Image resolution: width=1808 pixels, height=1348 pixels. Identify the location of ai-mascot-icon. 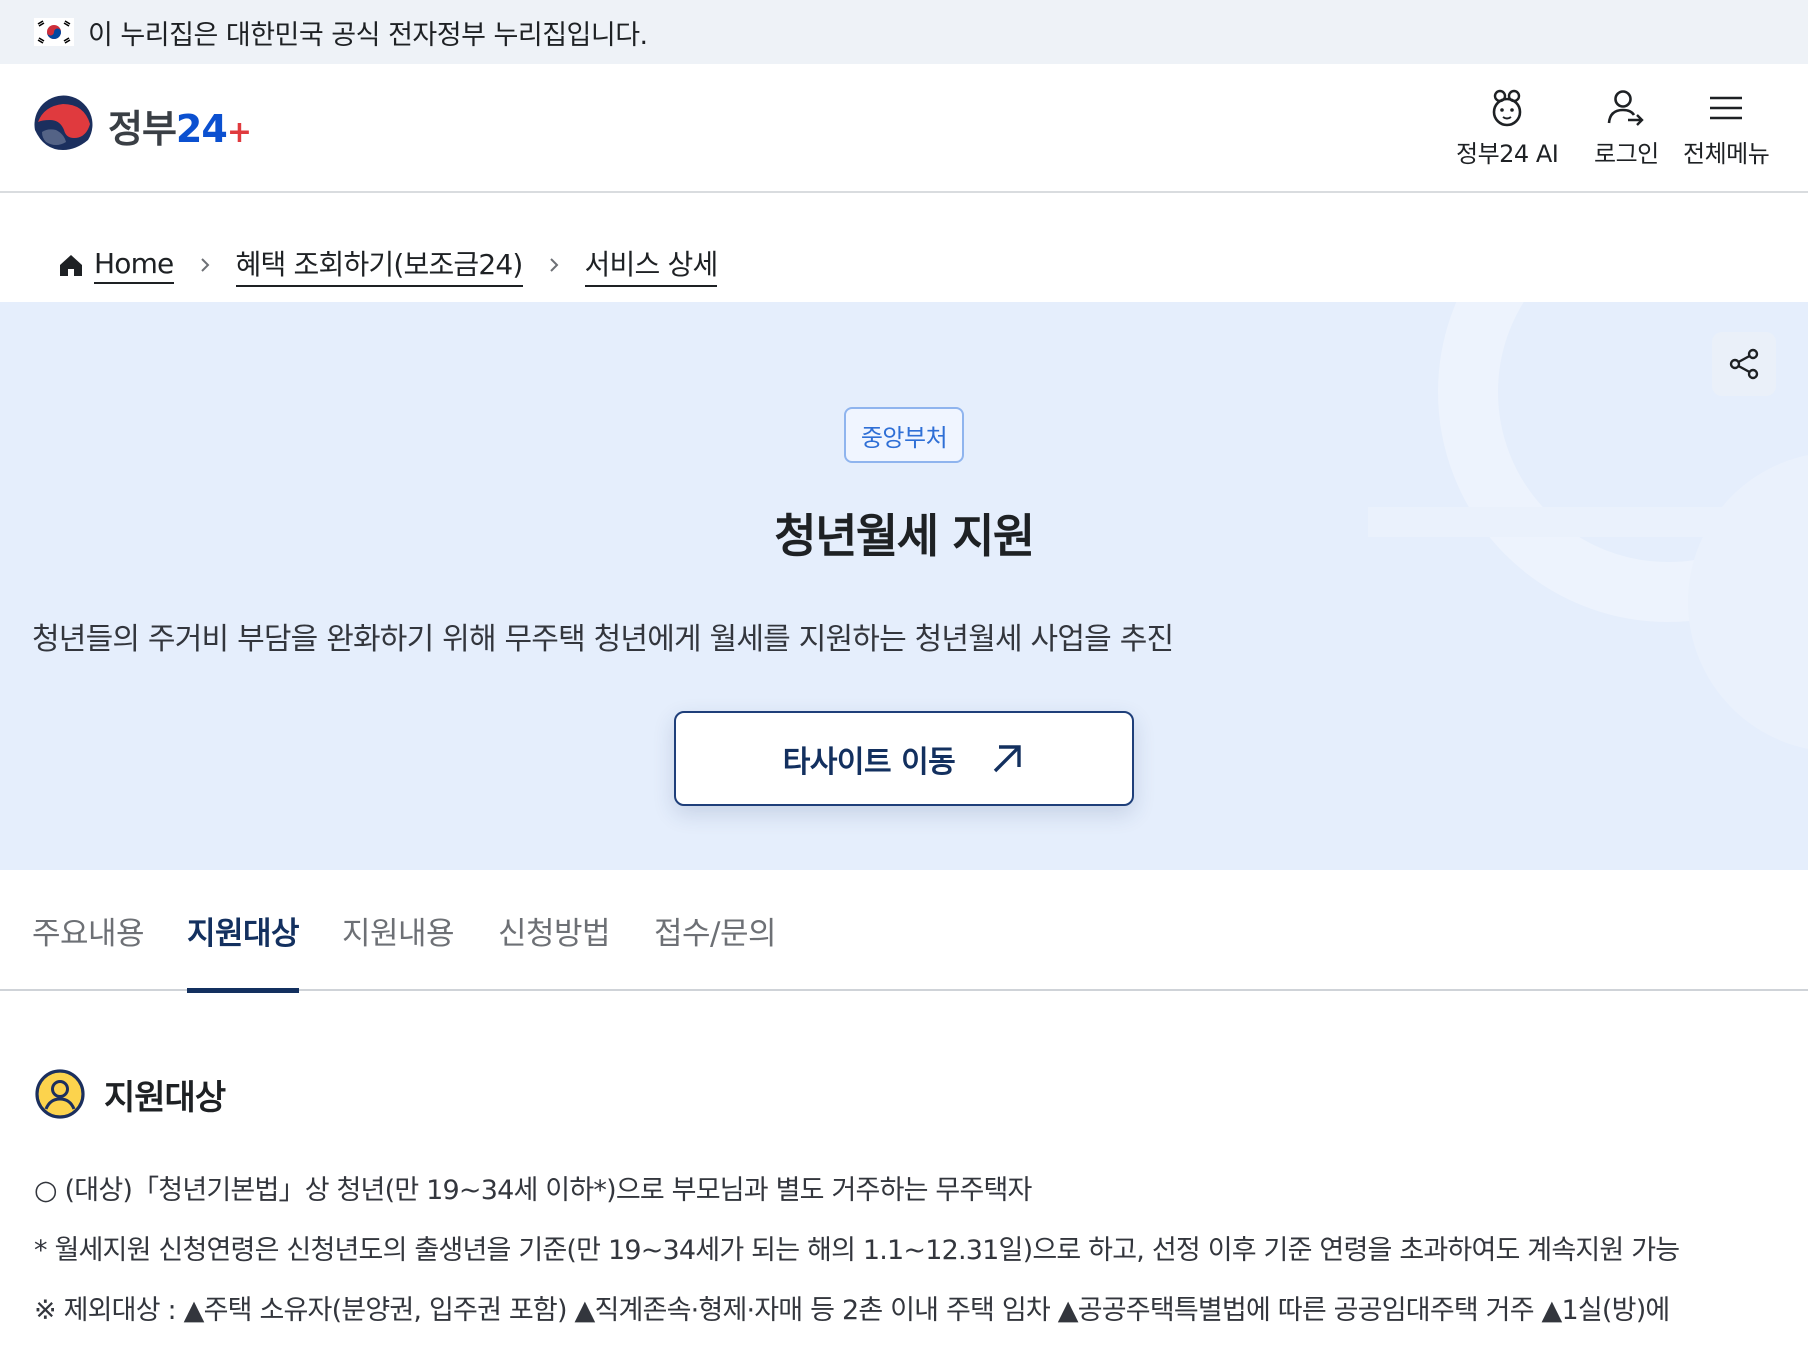
(1507, 108).